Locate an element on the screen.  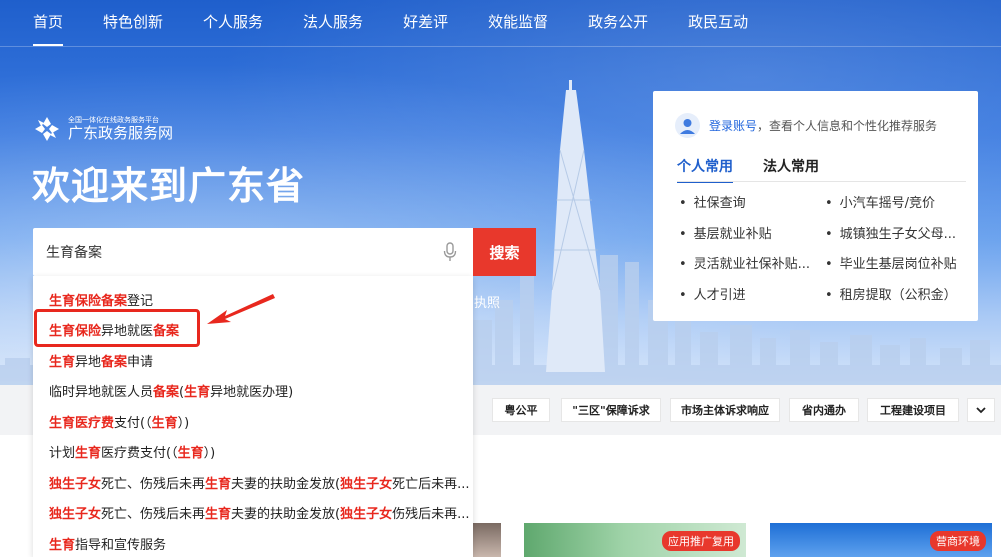
suggestion-text: 异地 is located at coordinates (88, 362).